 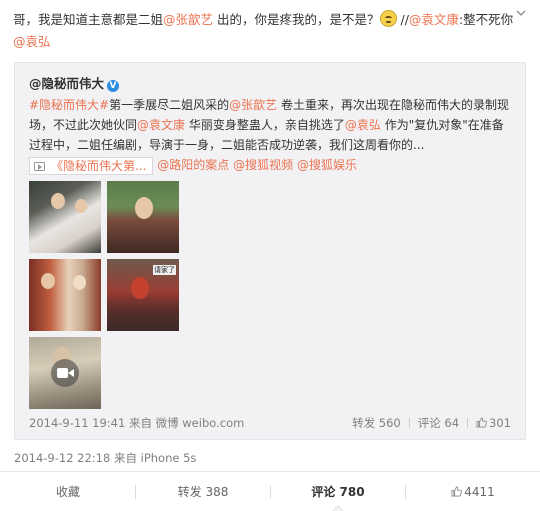 I want to click on repost-text-segment: 第一季展尽二姐风采的, so click(x=169, y=105).